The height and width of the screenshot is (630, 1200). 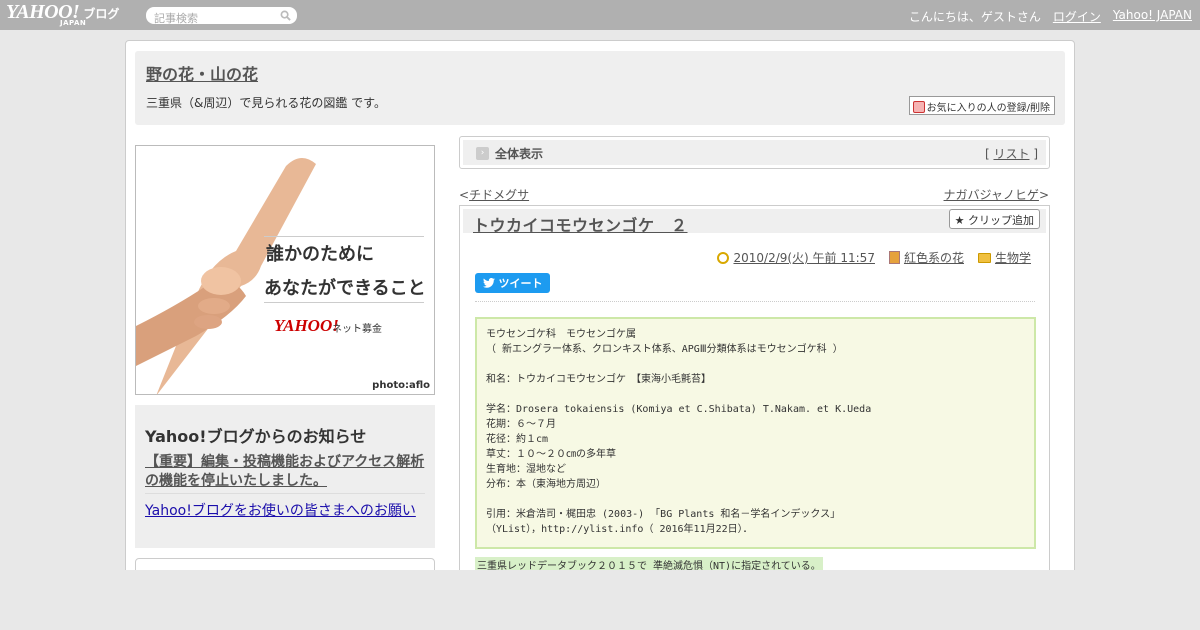 I want to click on blog-title: 野の花・山の花, so click(x=202, y=73).